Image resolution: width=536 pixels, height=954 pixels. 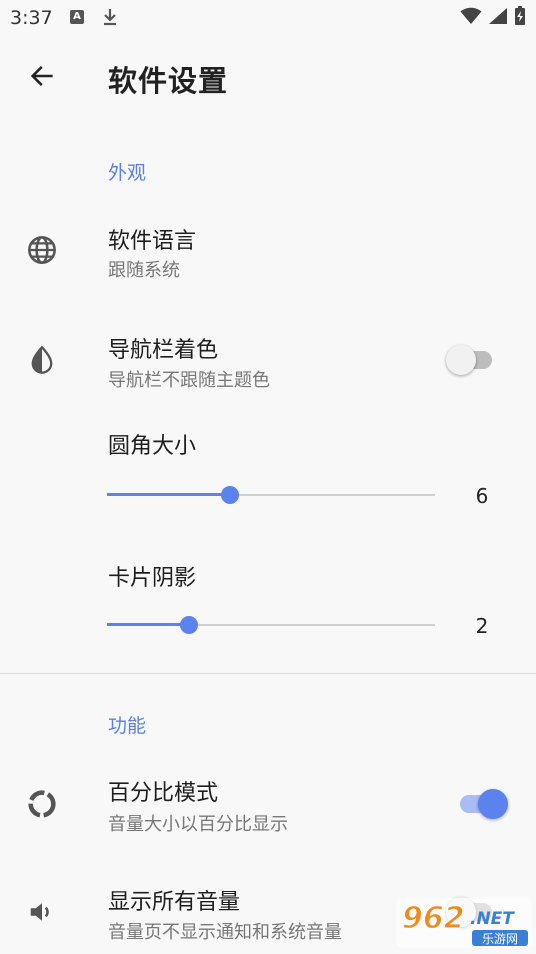 I want to click on section-header-appearance: 外观, so click(x=127, y=173).